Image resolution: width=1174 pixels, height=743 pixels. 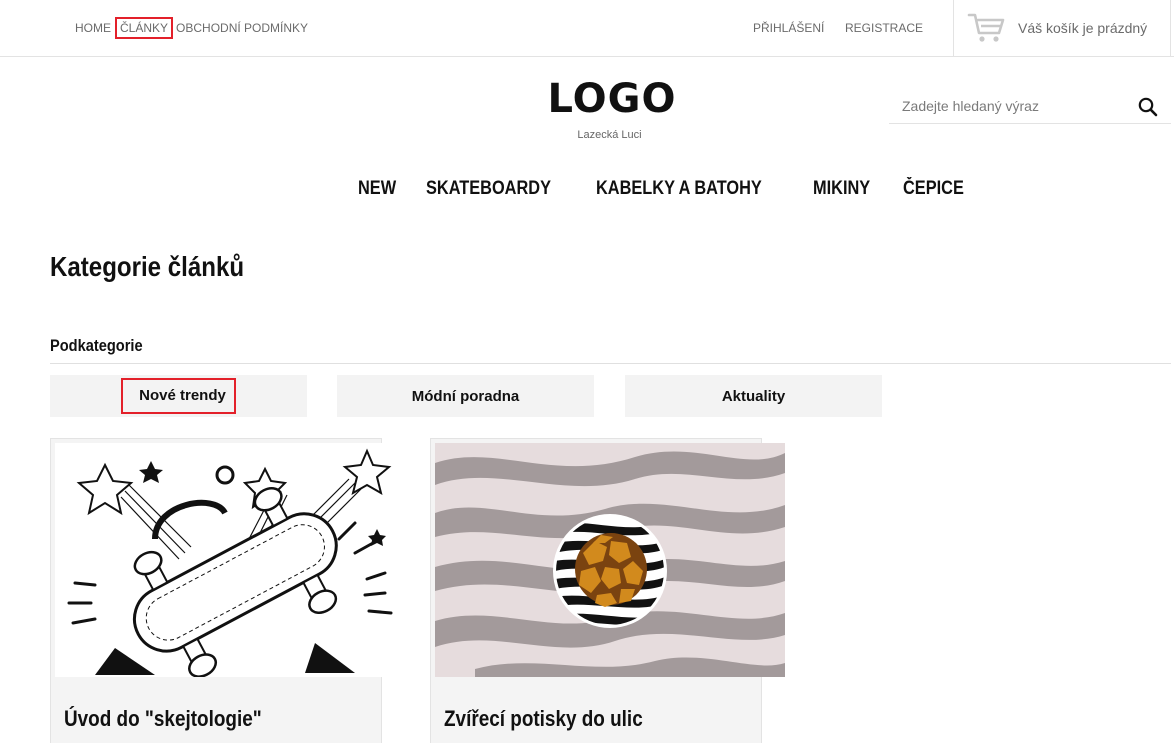 I want to click on nav-item-skateboards: SKATEBOARDY, so click(x=488, y=189).